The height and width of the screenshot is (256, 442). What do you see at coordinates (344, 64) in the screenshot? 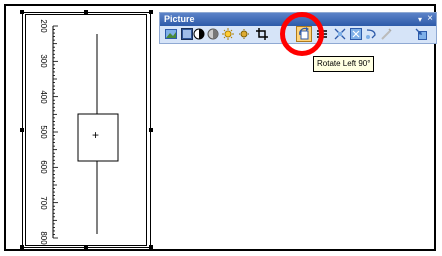
I see `rotate-left-tooltip: Rotate Left 90°` at bounding box center [344, 64].